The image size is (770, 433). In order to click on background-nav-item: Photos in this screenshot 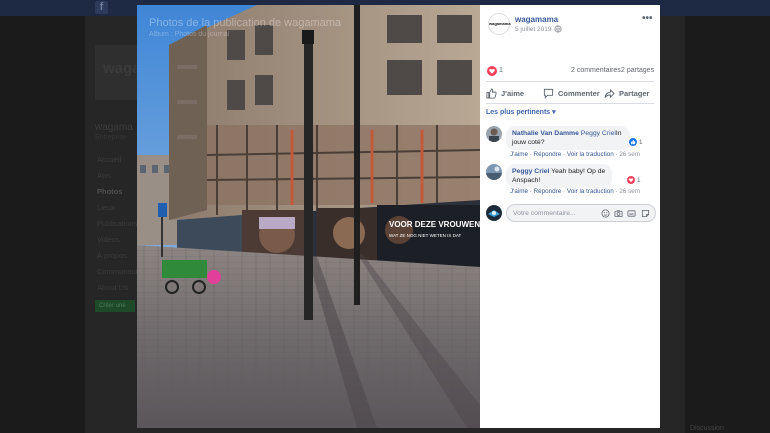, I will do `click(110, 191)`.